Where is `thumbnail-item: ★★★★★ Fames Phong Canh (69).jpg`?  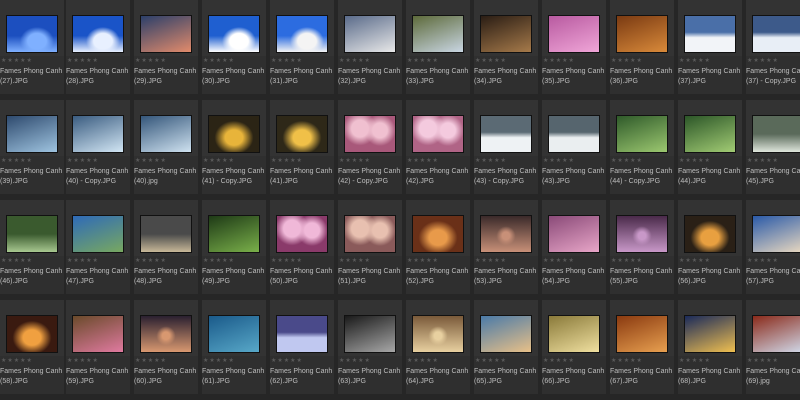 thumbnail-item: ★★★★★ Fames Phong Canh (69).jpg is located at coordinates (773, 347).